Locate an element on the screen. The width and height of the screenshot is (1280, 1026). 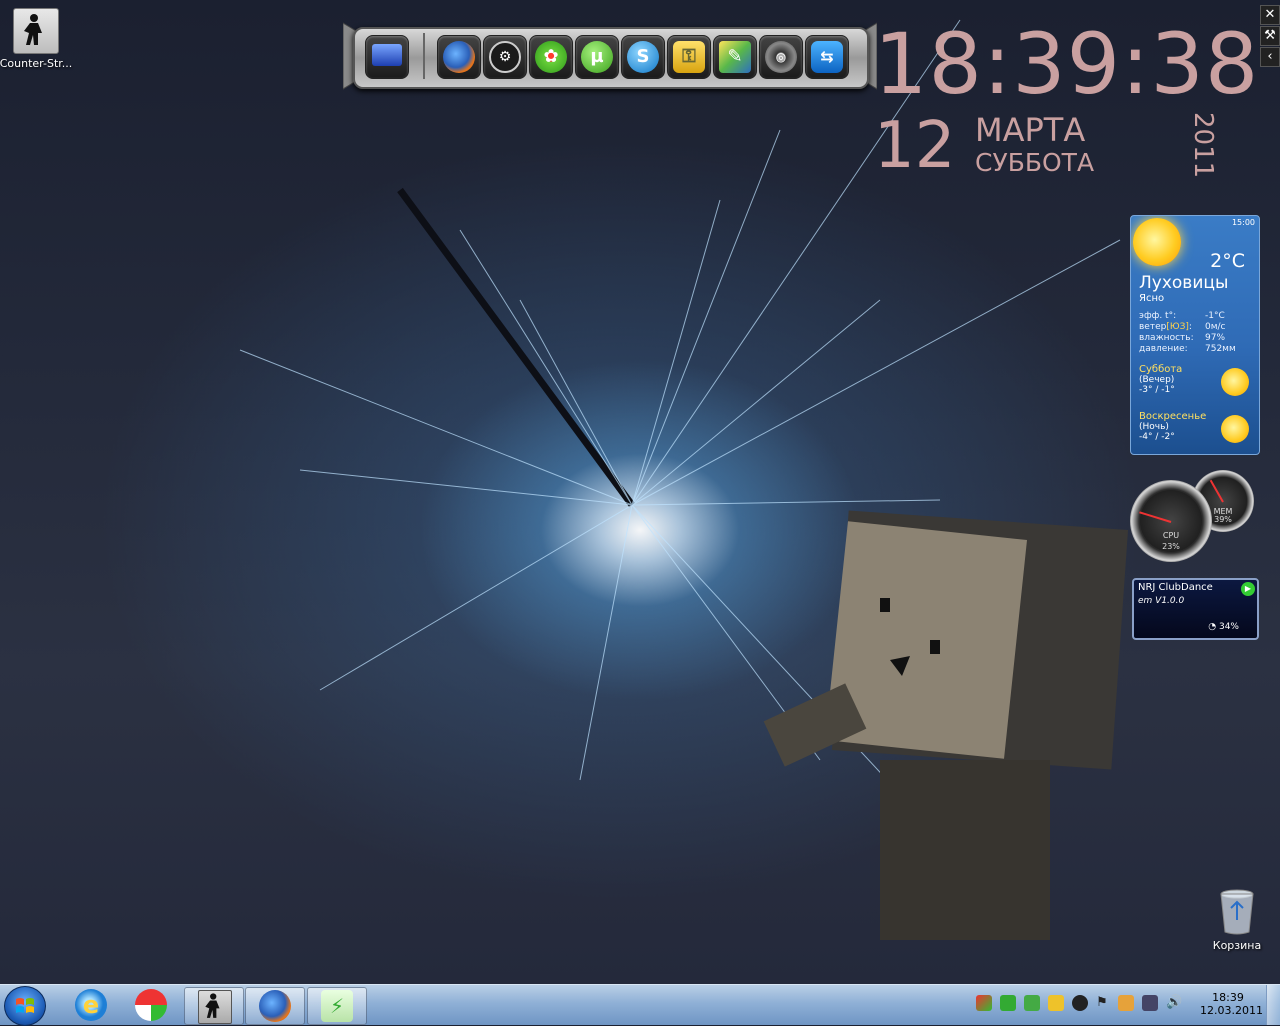
weather-row-feels: эфф. t°: -1°C is located at coordinates (1182, 316).